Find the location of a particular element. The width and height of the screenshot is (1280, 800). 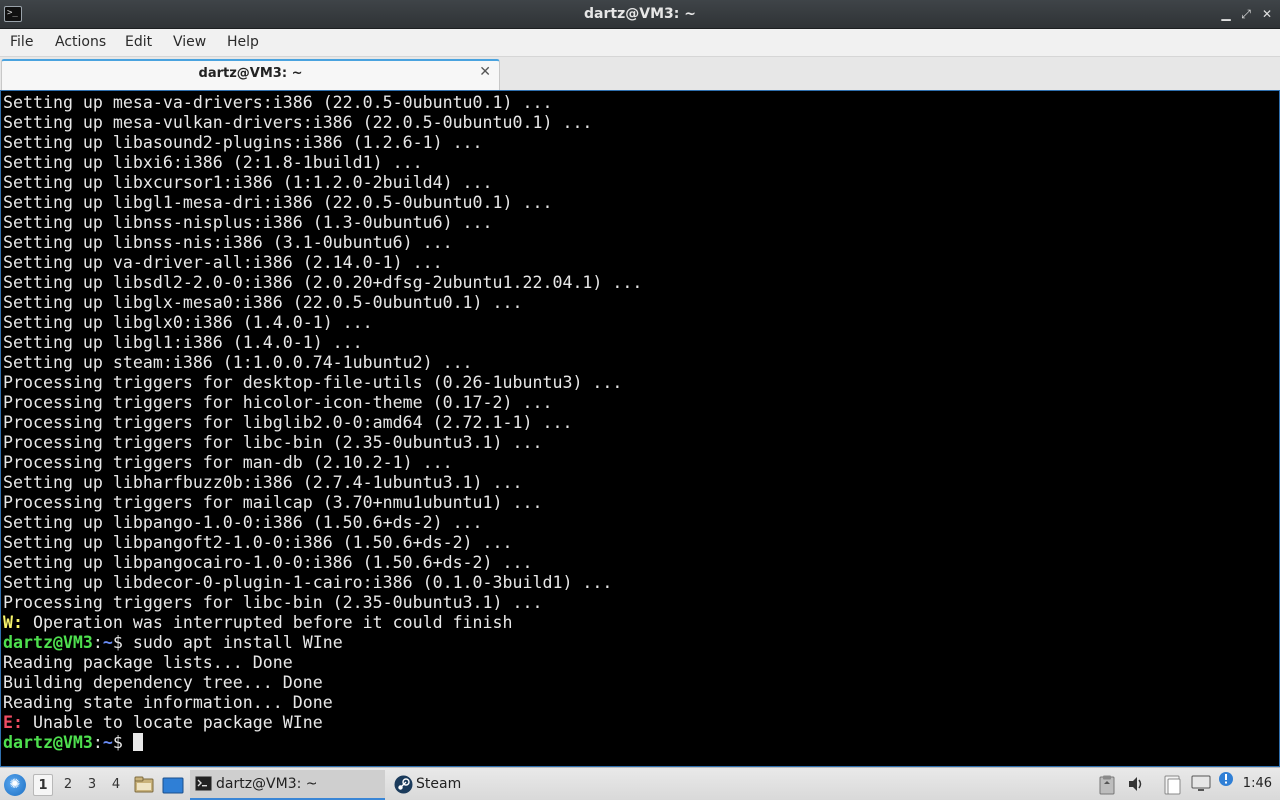

workspace-3: 3 is located at coordinates (92, 785).